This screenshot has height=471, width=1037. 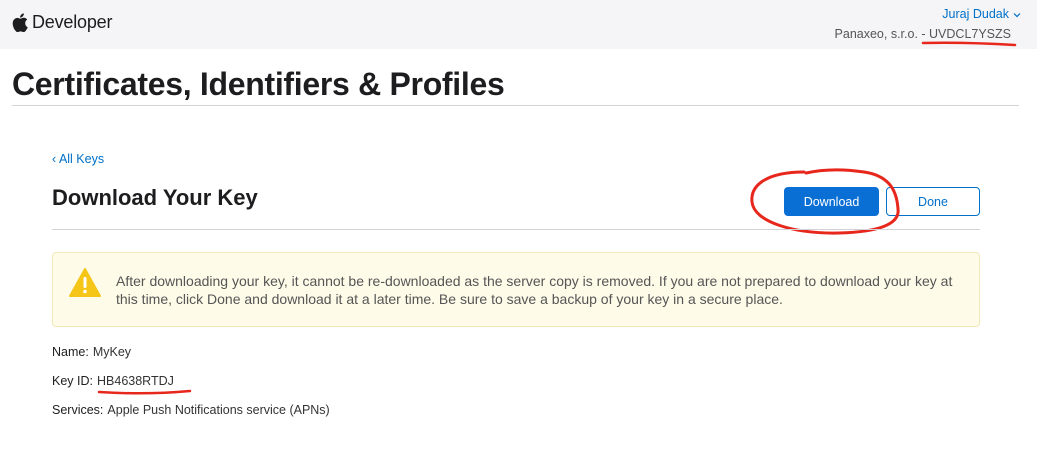 I want to click on section-title: Download Your Key, so click(x=155, y=197).